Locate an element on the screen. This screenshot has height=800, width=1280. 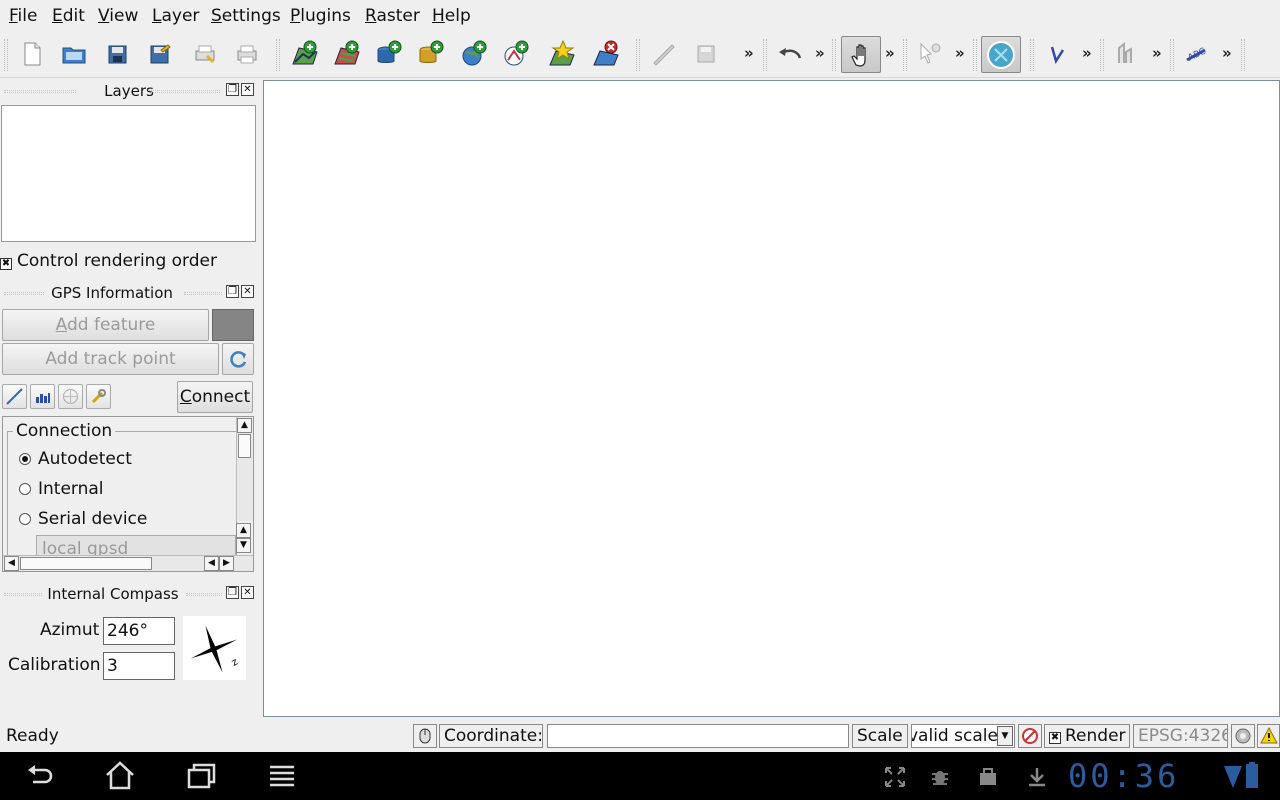
label-icon: ABC is located at coordinates (1197, 54).